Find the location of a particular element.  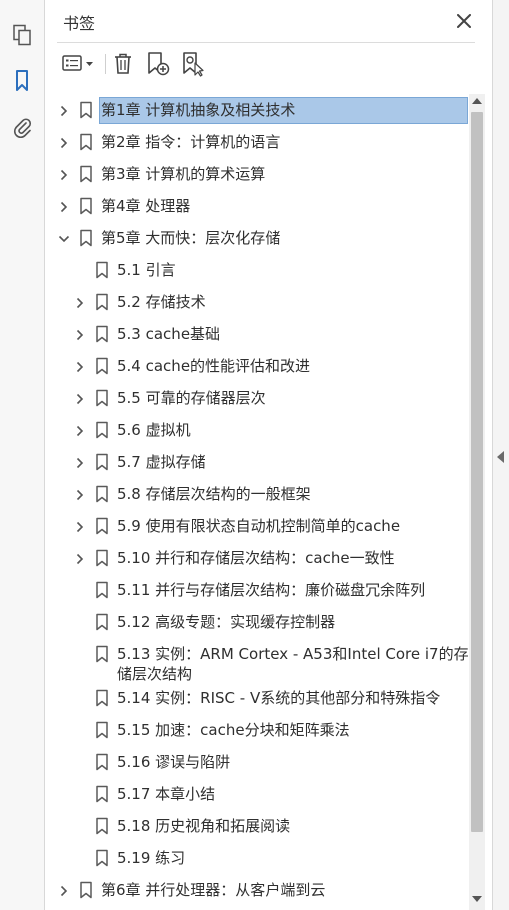

toolbar-divider-line is located at coordinates (266, 42).